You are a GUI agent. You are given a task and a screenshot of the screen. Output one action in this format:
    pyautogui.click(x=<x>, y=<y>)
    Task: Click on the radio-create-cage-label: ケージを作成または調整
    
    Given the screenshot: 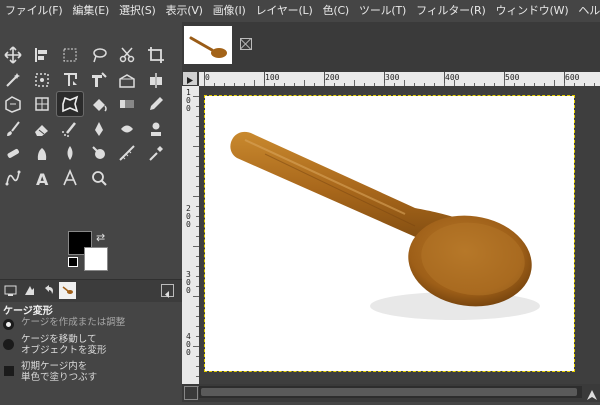 What is the action you would take?
    pyautogui.click(x=73, y=322)
    